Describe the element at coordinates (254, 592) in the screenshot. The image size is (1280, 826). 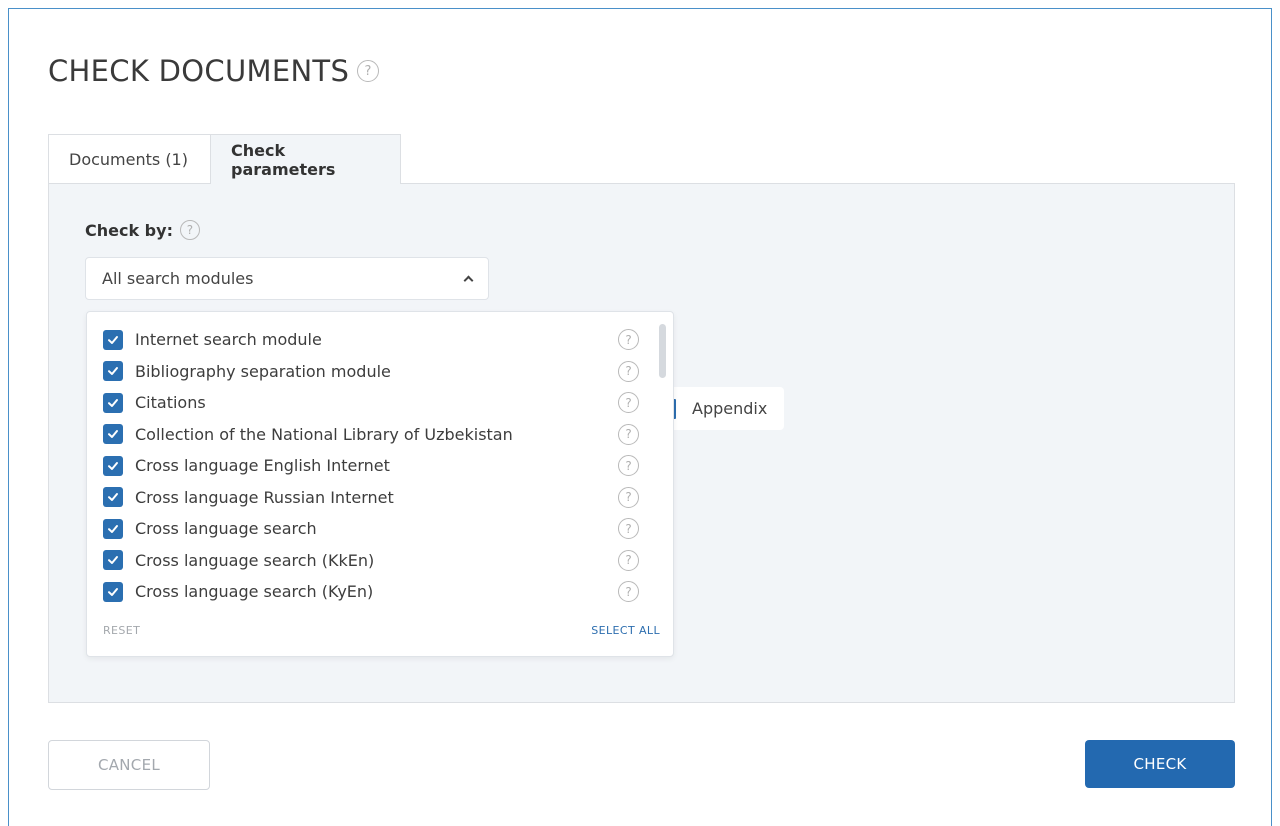
I see `module-option-label: Cross language search (KyEn)` at that location.